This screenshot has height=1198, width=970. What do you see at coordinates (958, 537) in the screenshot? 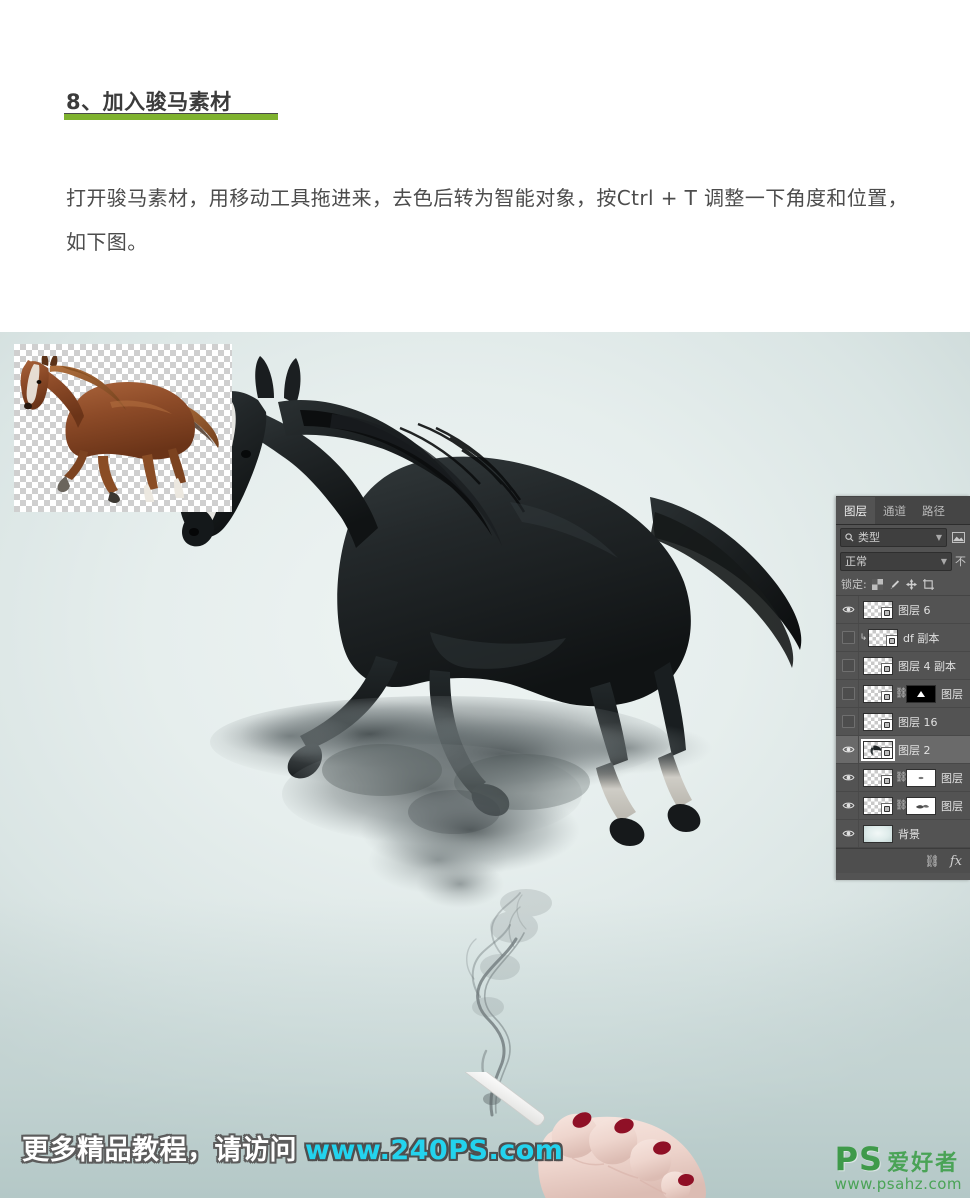
I see `filter-pixel-icon` at bounding box center [958, 537].